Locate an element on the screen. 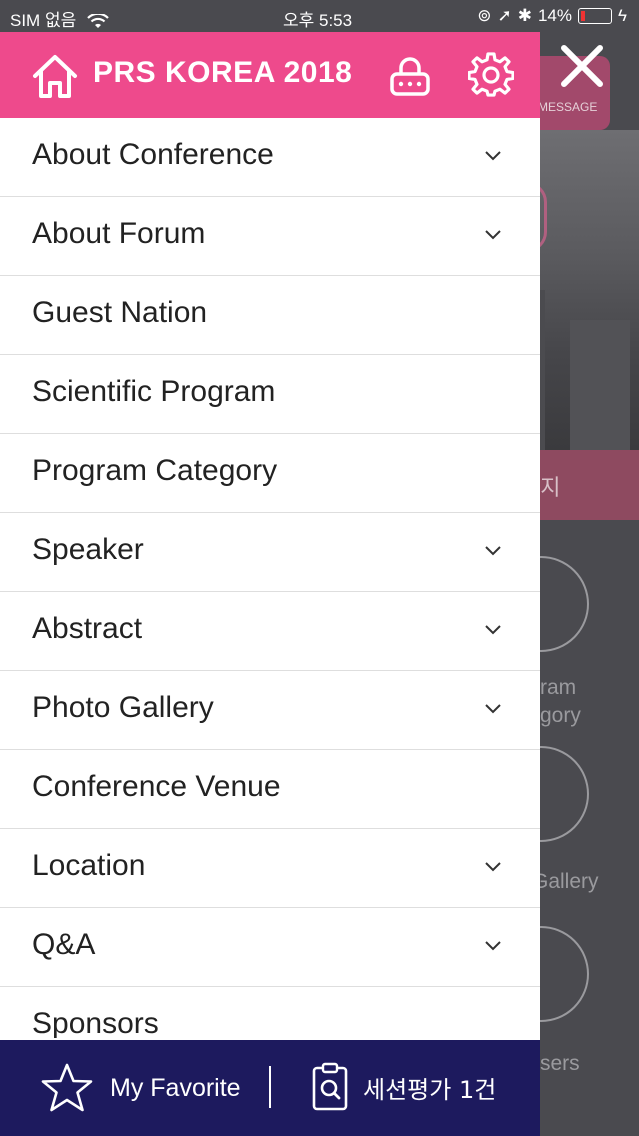 The height and width of the screenshot is (1136, 639). status-bar: SIM 없음 오후 5:53 ⊚ ➚ ✱ 14% ϟ is located at coordinates (319, 16).